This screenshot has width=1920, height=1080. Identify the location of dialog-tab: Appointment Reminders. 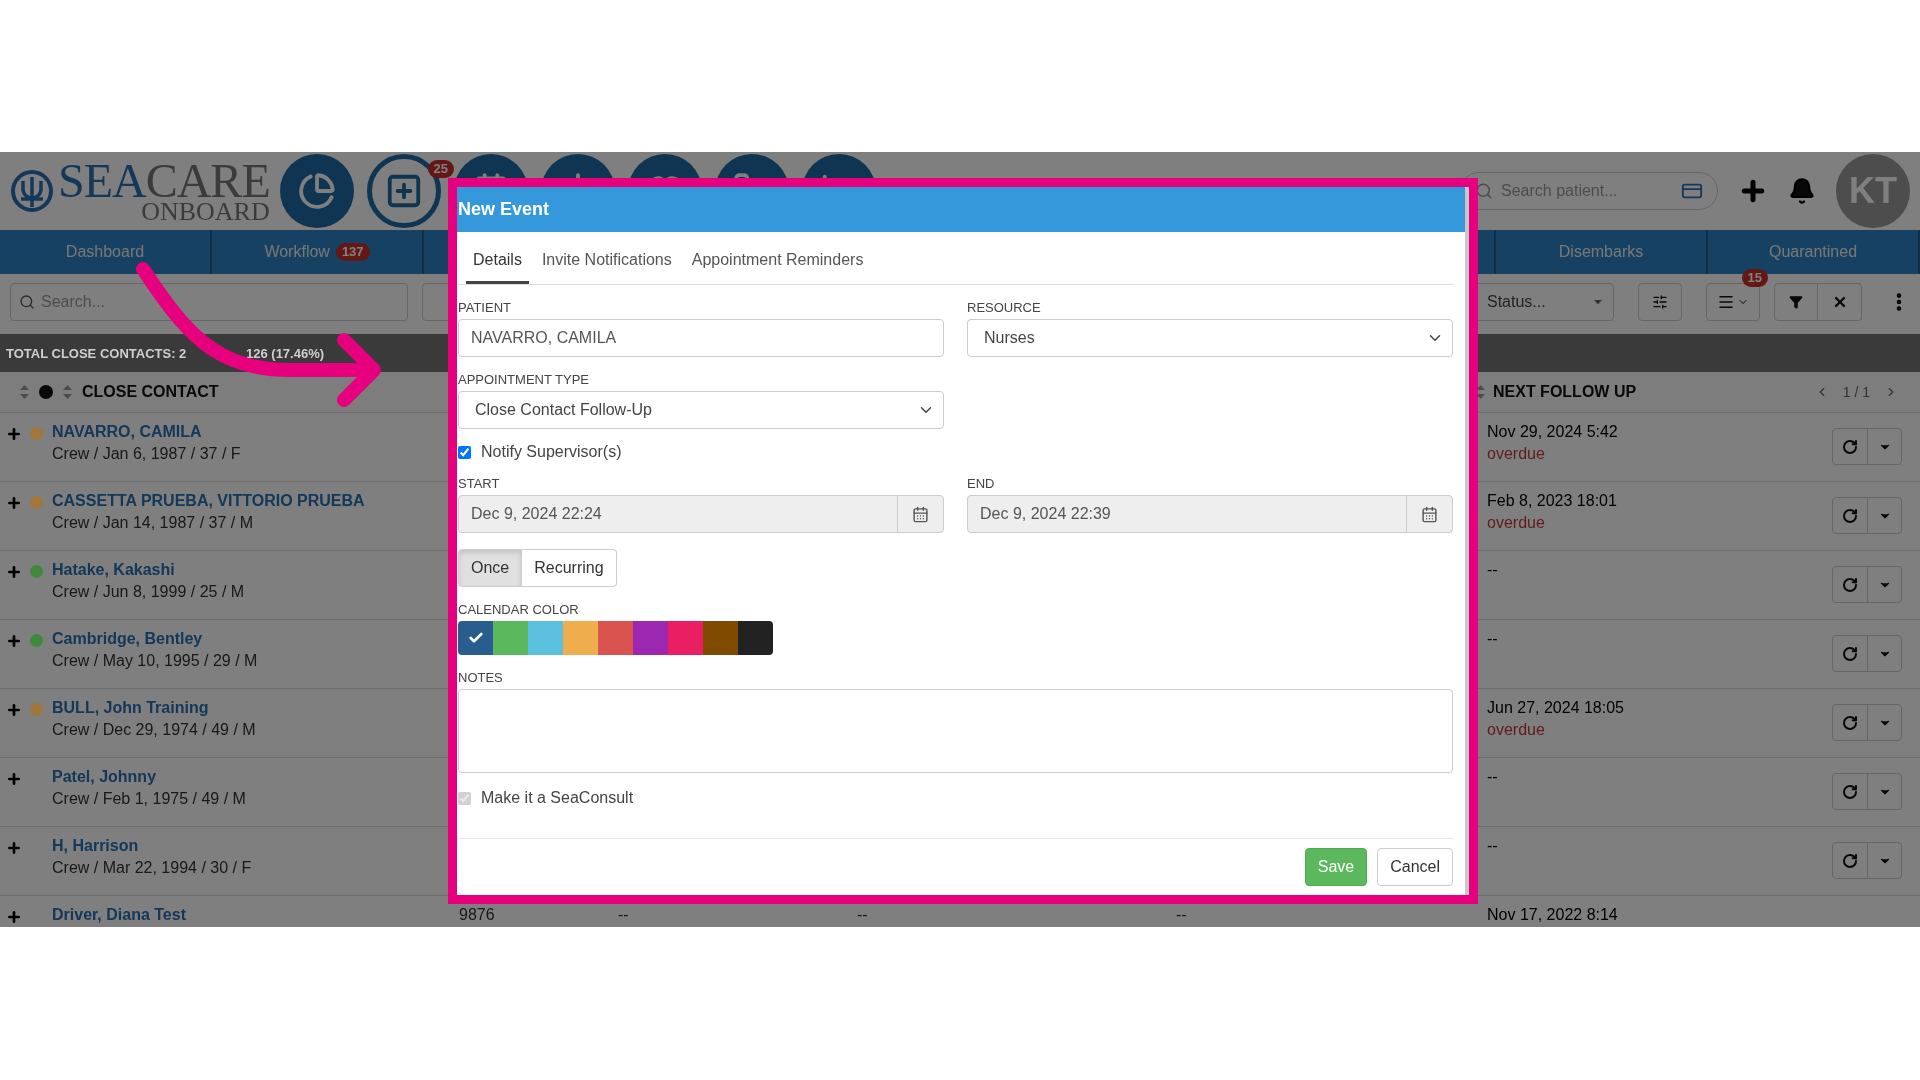
(777, 267).